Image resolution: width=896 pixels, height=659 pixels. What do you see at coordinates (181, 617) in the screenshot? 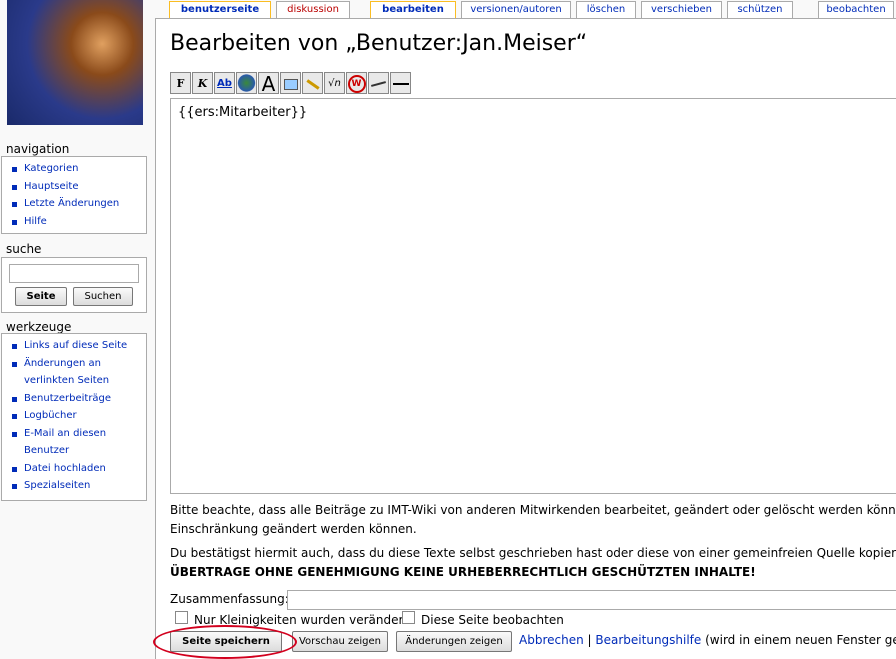
I see `minor-edit-checkbox` at bounding box center [181, 617].